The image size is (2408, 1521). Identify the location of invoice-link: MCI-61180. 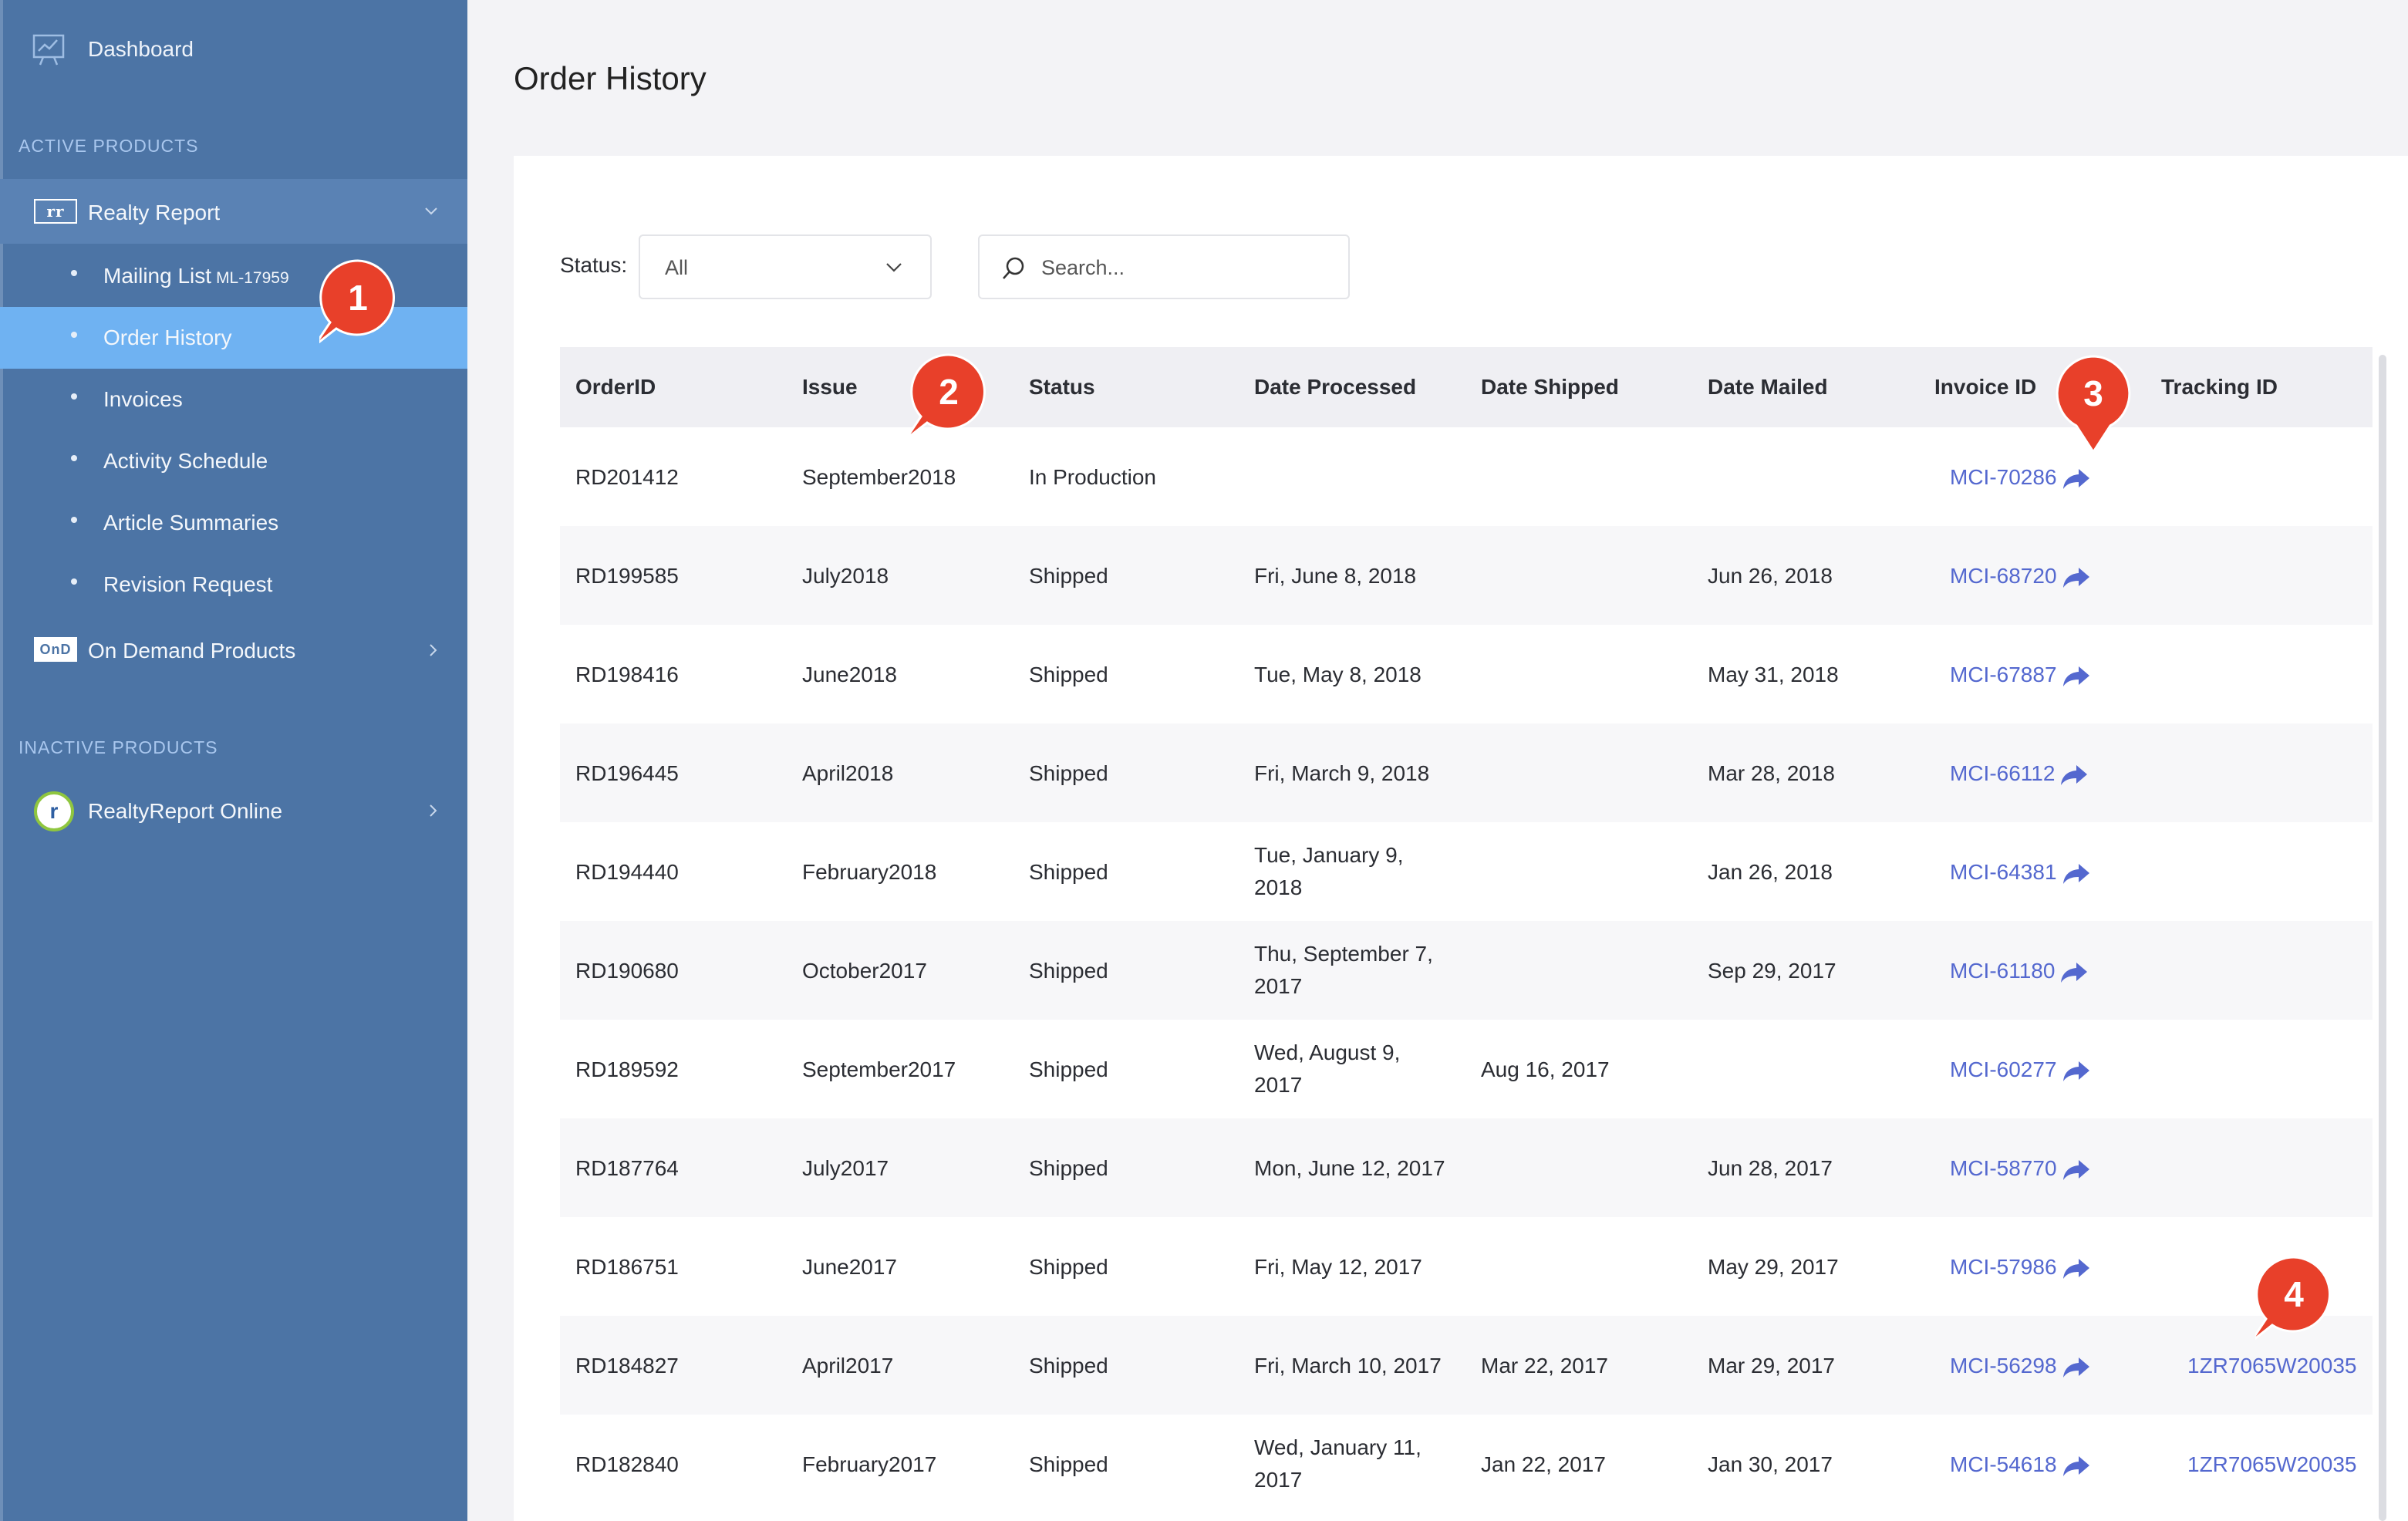
(2020, 971).